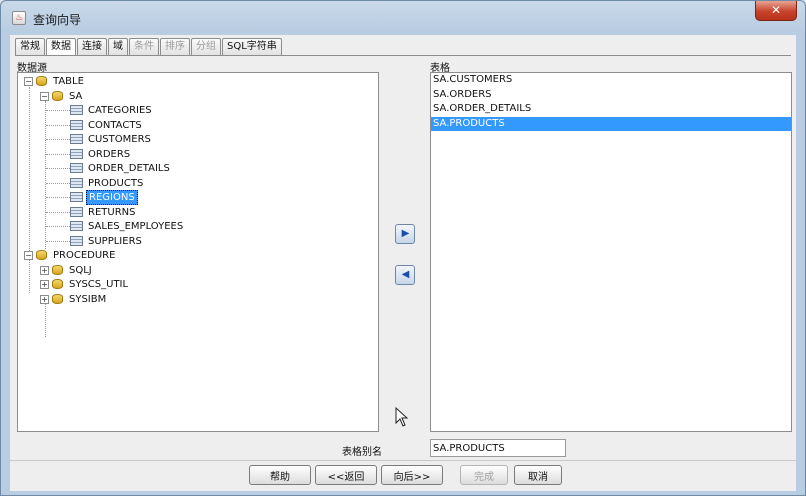  Describe the element at coordinates (402, 417) in the screenshot. I see `mouse-pointer-icon` at that location.